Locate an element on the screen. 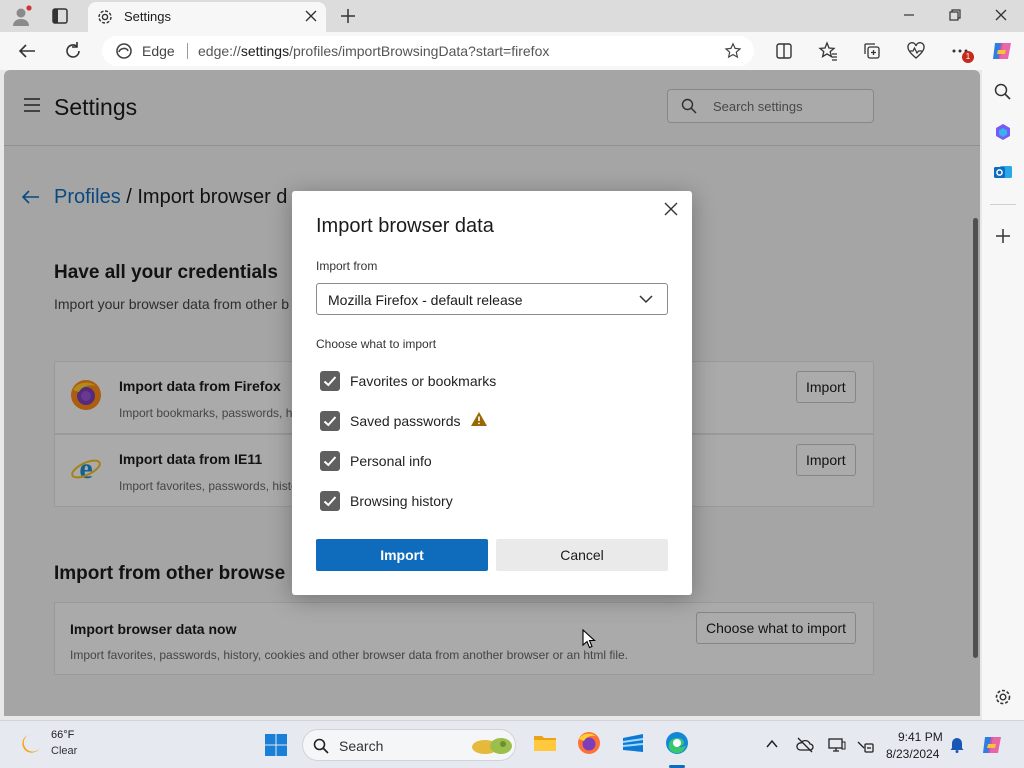  copilot-taskbar-button is located at coordinates (992, 745).